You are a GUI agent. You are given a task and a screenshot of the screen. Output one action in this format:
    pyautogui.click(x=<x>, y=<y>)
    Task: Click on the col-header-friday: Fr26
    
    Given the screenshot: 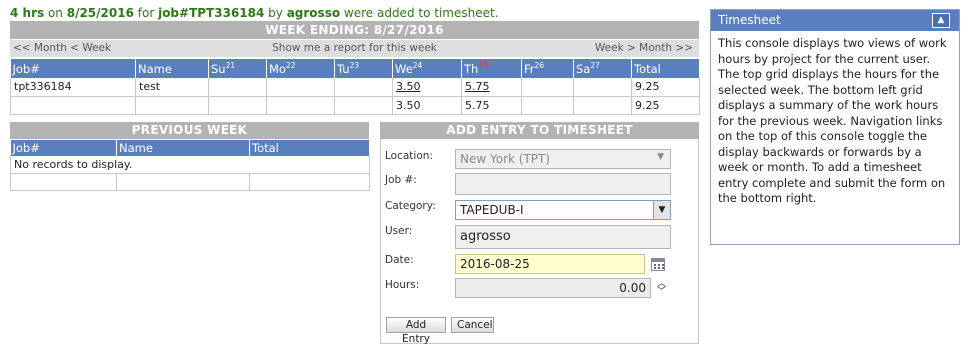 What is the action you would take?
    pyautogui.click(x=547, y=68)
    